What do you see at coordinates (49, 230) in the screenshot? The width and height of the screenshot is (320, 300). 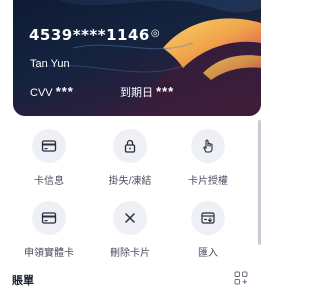 I see `apply-physical-card-button: 申領實體卡` at bounding box center [49, 230].